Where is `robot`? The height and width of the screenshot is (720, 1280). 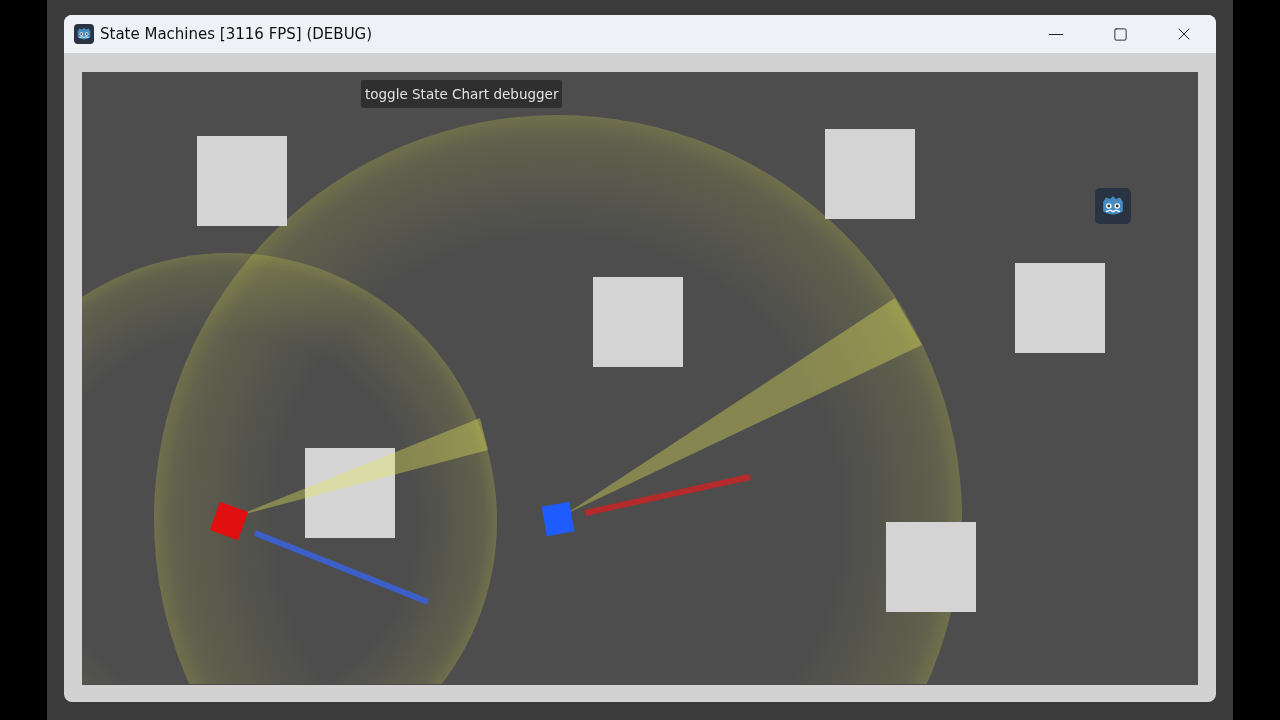 robot is located at coordinates (558, 519).